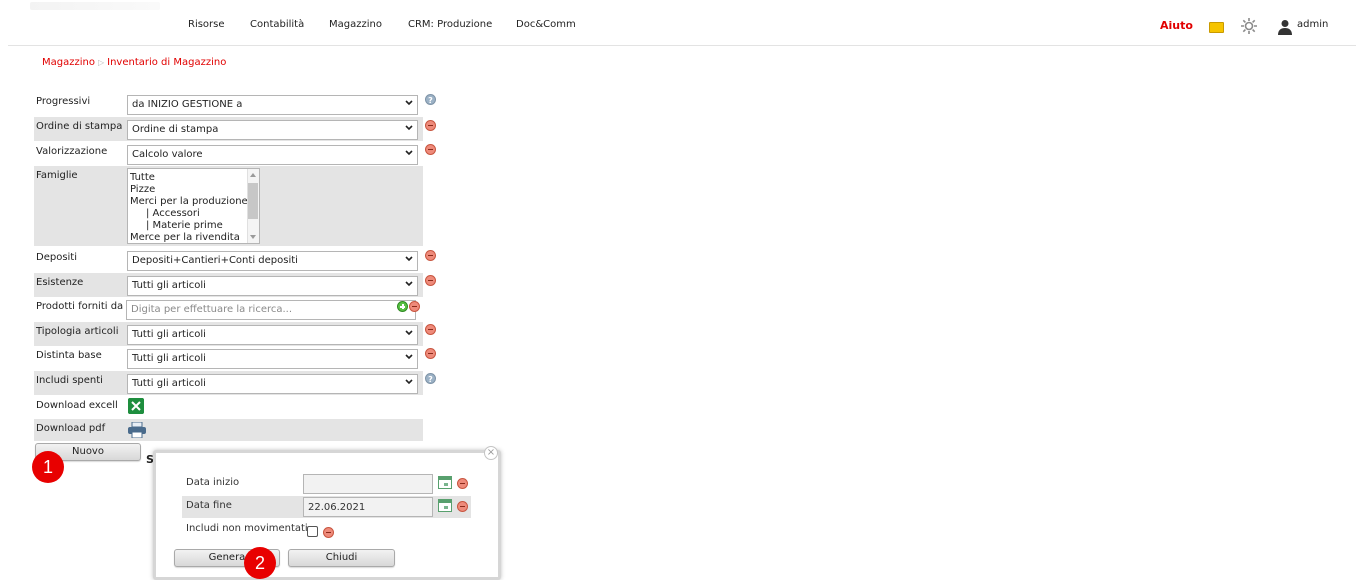 The width and height of the screenshot is (1356, 580). I want to click on esistenze-value: Tutti gli articoli, so click(169, 285).